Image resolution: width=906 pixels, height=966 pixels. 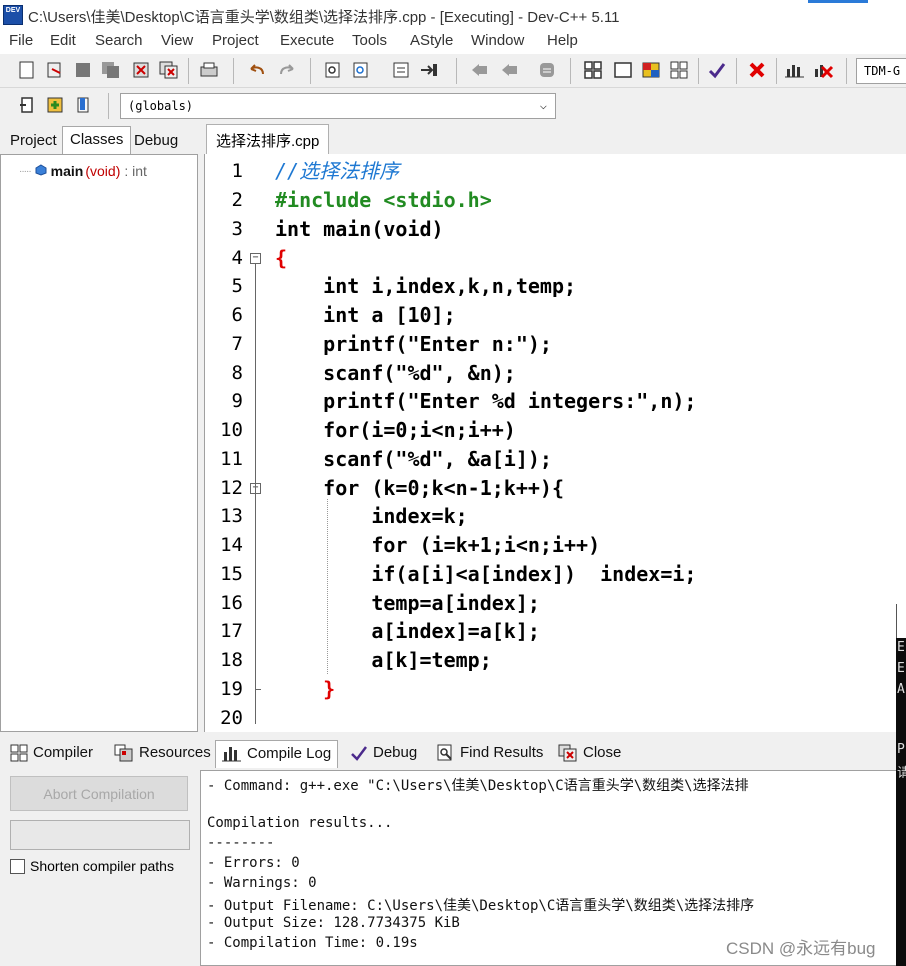 What do you see at coordinates (651, 70) in the screenshot?
I see `compile-run-icon` at bounding box center [651, 70].